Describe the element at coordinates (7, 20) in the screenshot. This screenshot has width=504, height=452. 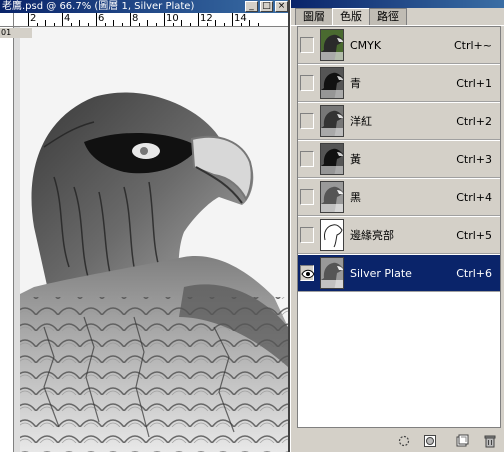
I see `ruler-corner` at that location.